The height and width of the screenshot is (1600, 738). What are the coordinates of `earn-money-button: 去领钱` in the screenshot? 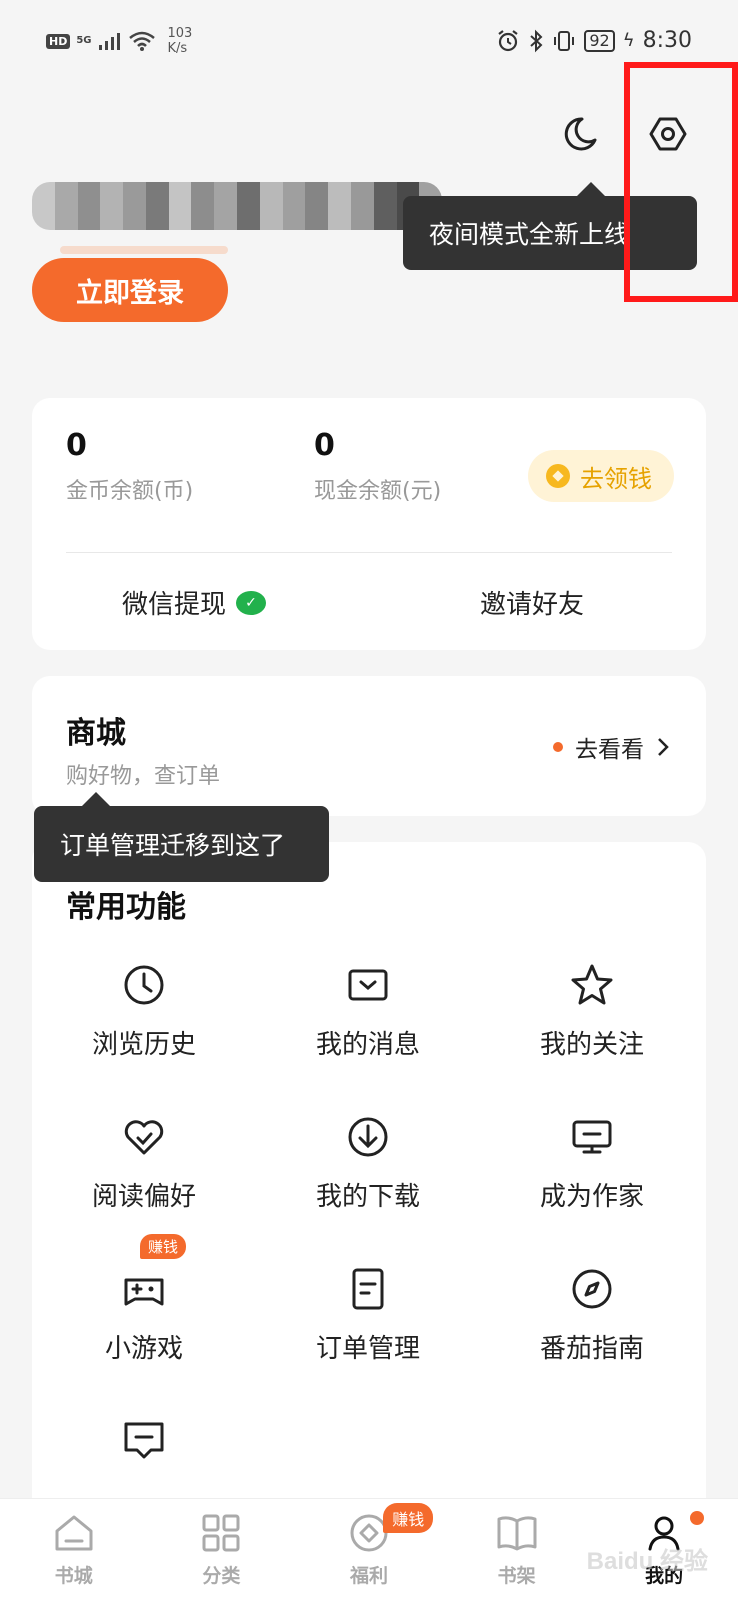 It's located at (601, 476).